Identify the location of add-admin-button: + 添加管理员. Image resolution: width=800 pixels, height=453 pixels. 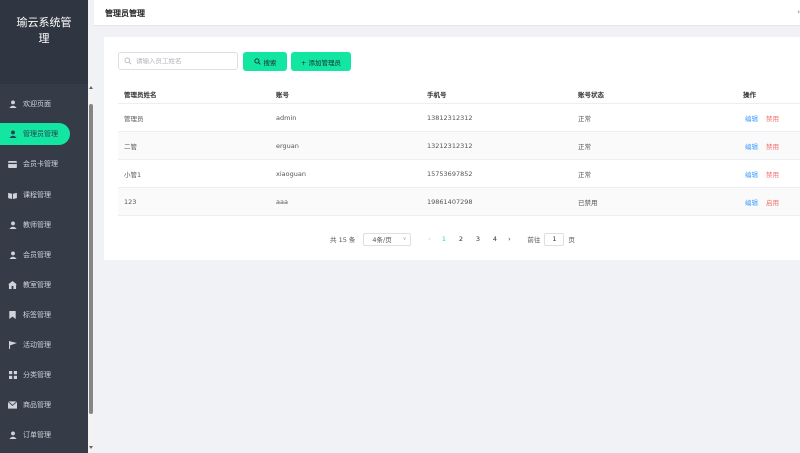
(321, 61).